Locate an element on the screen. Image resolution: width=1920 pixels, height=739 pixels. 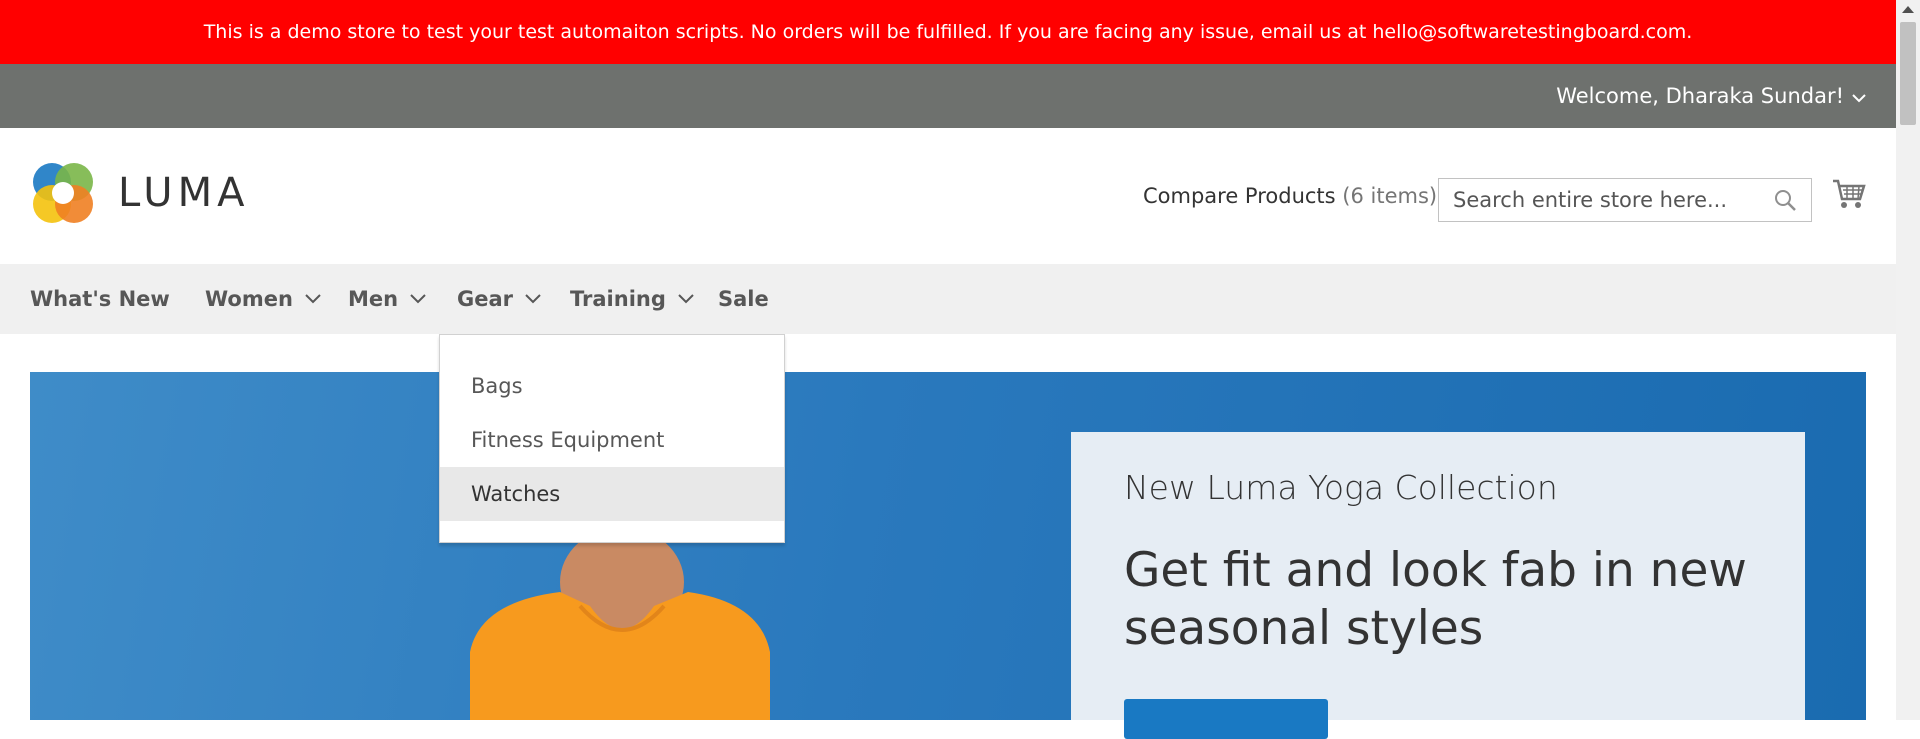
page-scrollbar is located at coordinates (1908, 360).